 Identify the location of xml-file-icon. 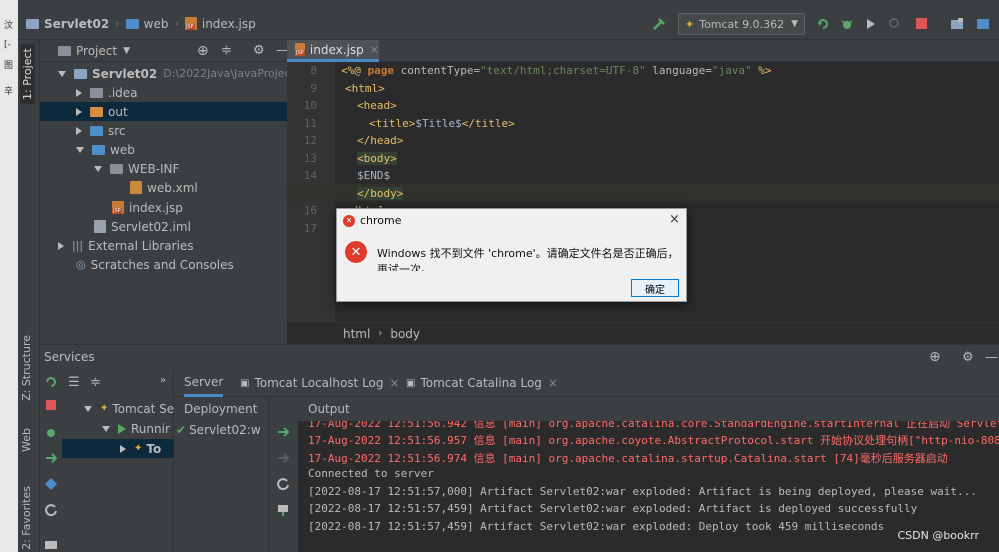
(136, 187).